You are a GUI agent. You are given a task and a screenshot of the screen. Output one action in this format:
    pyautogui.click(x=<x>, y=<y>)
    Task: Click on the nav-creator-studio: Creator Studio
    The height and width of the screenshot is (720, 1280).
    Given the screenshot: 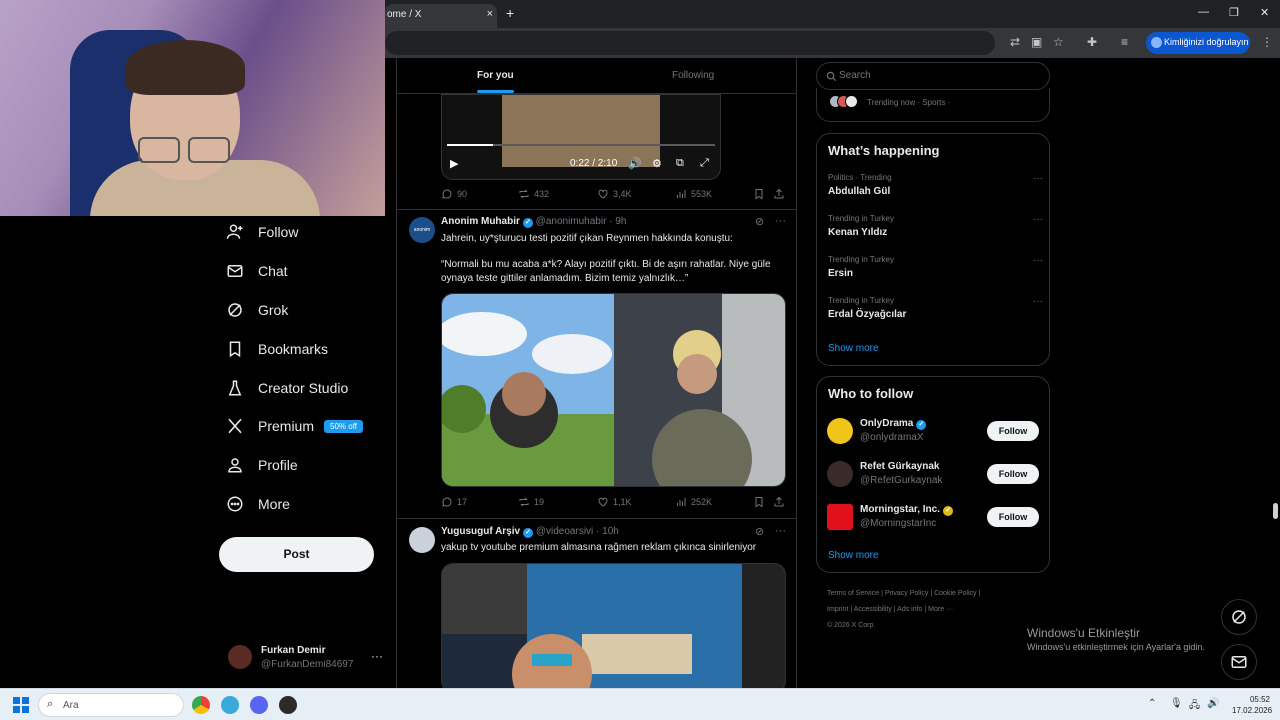 What is the action you would take?
    pyautogui.click(x=287, y=388)
    